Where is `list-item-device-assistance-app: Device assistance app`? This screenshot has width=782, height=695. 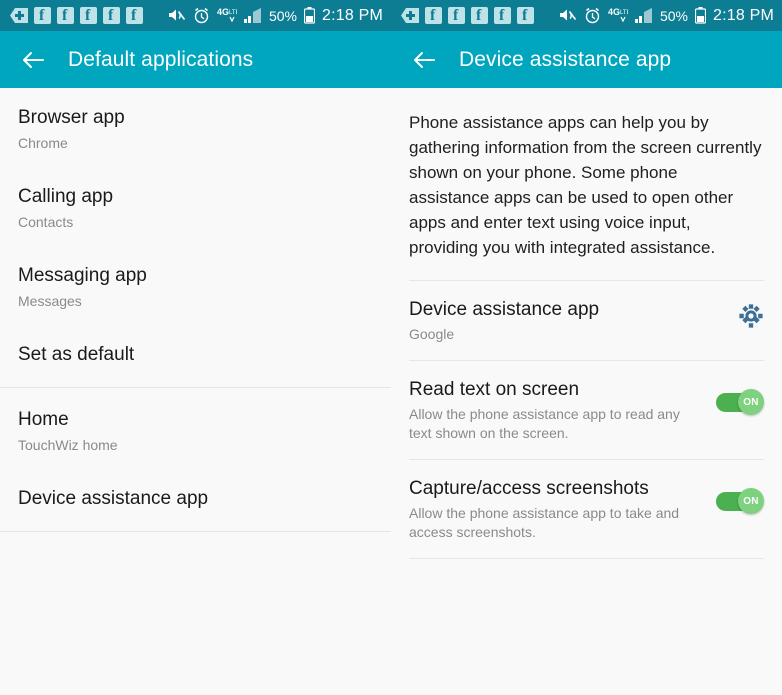 list-item-device-assistance-app: Device assistance app is located at coordinates (195, 500).